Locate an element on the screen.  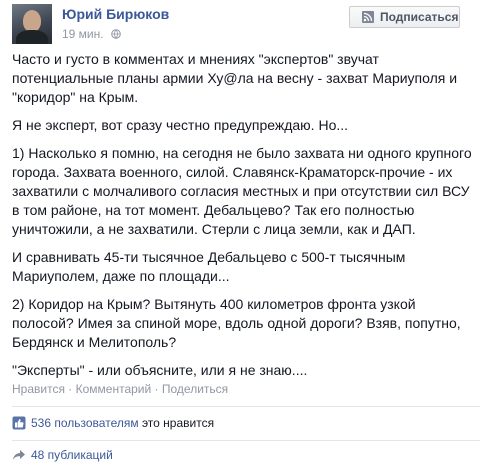
likes-count-link: 536 пользователям is located at coordinates (85, 423).